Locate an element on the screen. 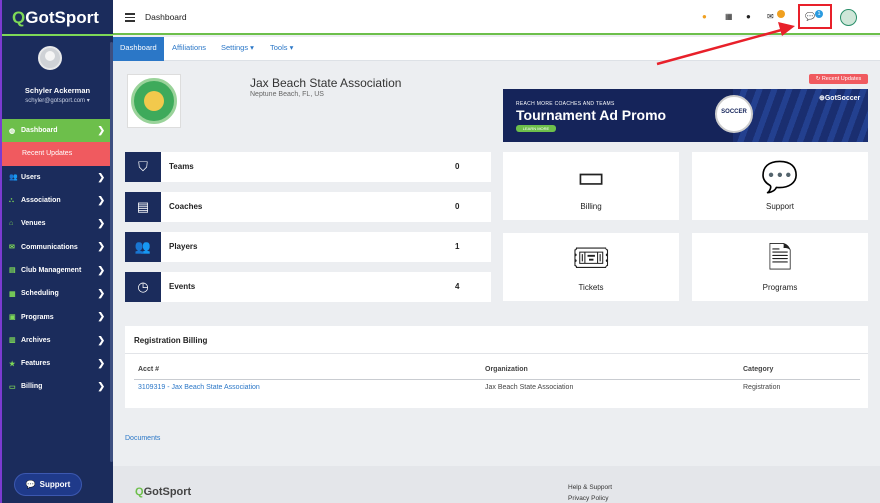  sidebar-item-label: Venues is located at coordinates (33, 224).